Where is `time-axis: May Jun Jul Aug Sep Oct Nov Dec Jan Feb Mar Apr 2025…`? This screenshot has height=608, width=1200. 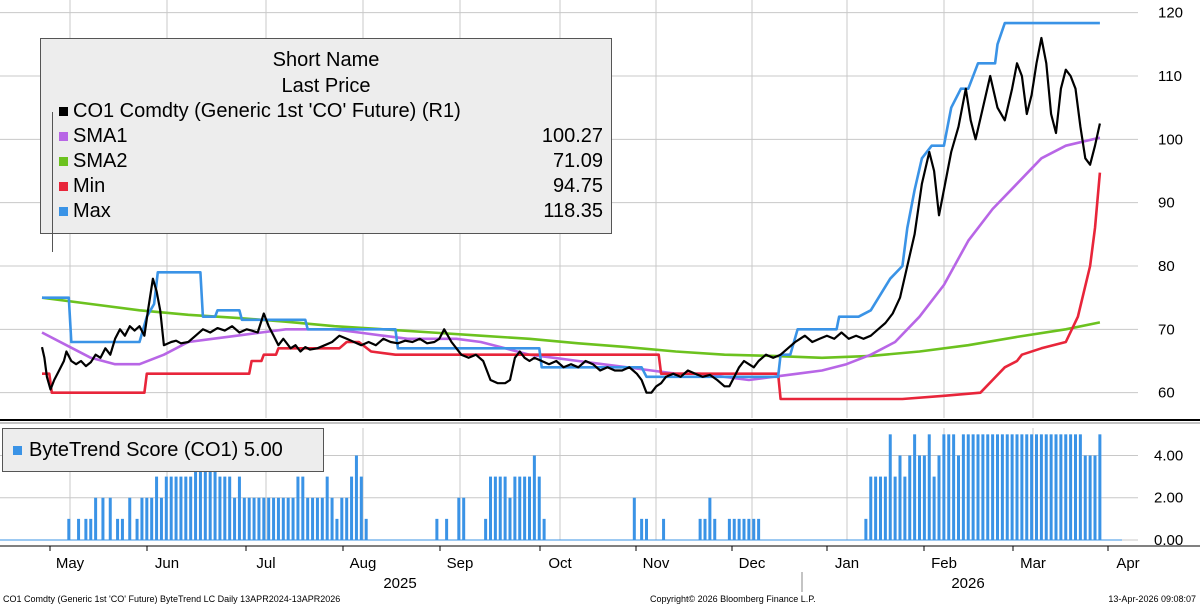
time-axis: May Jun Jul Aug Sep Oct Nov Dec Jan Feb Mar Apr 2025… is located at coordinates (594, 569).